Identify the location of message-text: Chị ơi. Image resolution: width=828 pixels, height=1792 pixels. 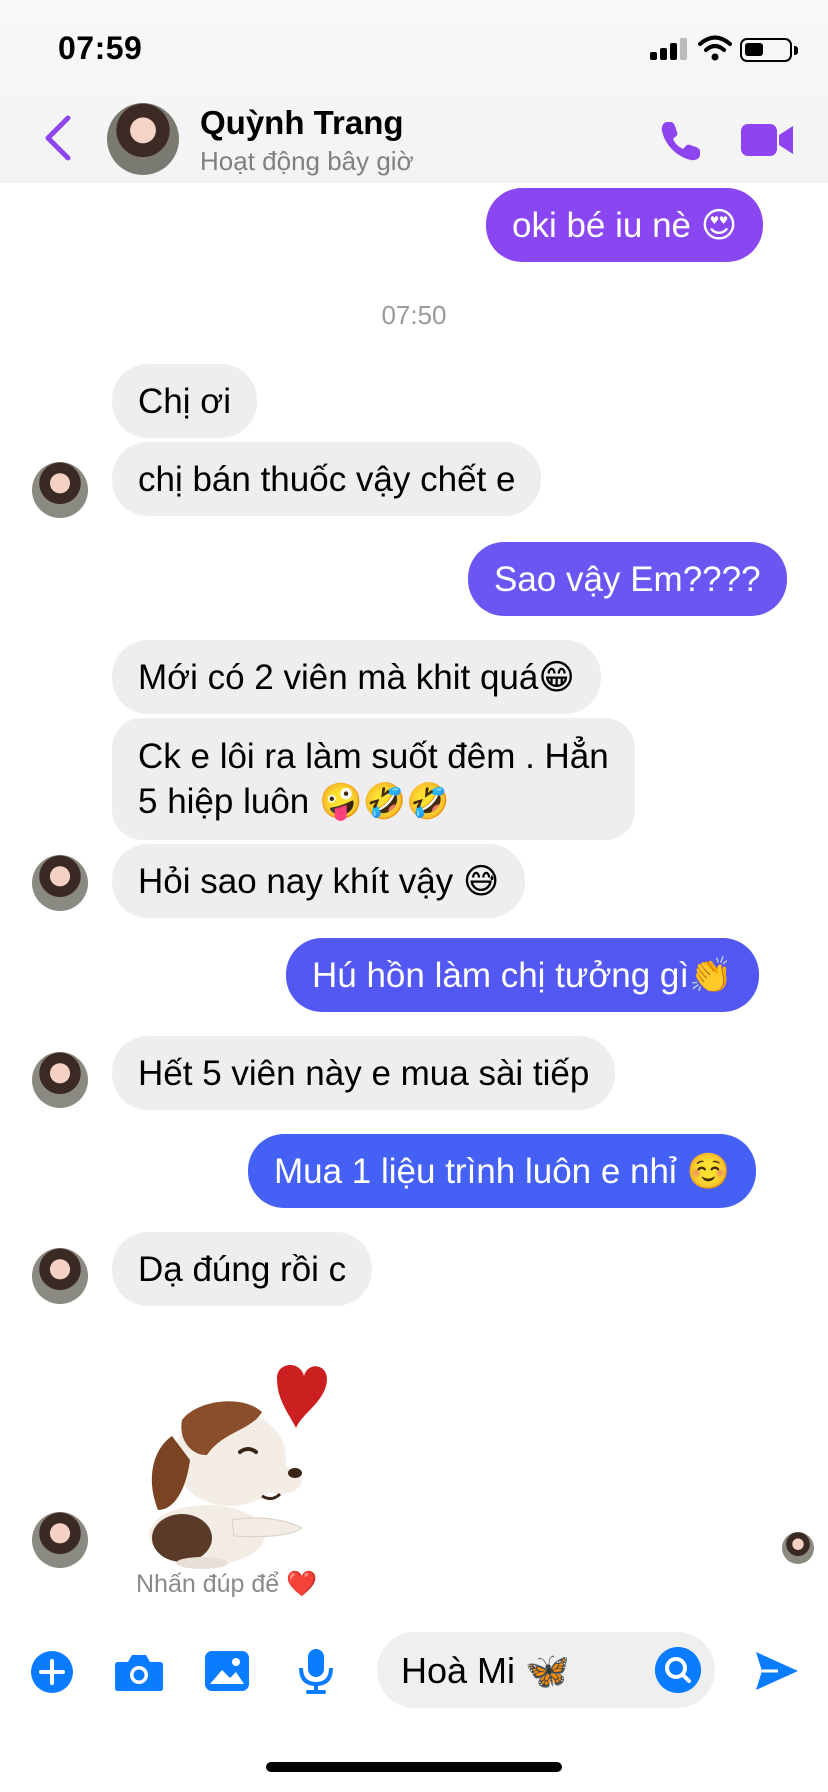
(184, 401).